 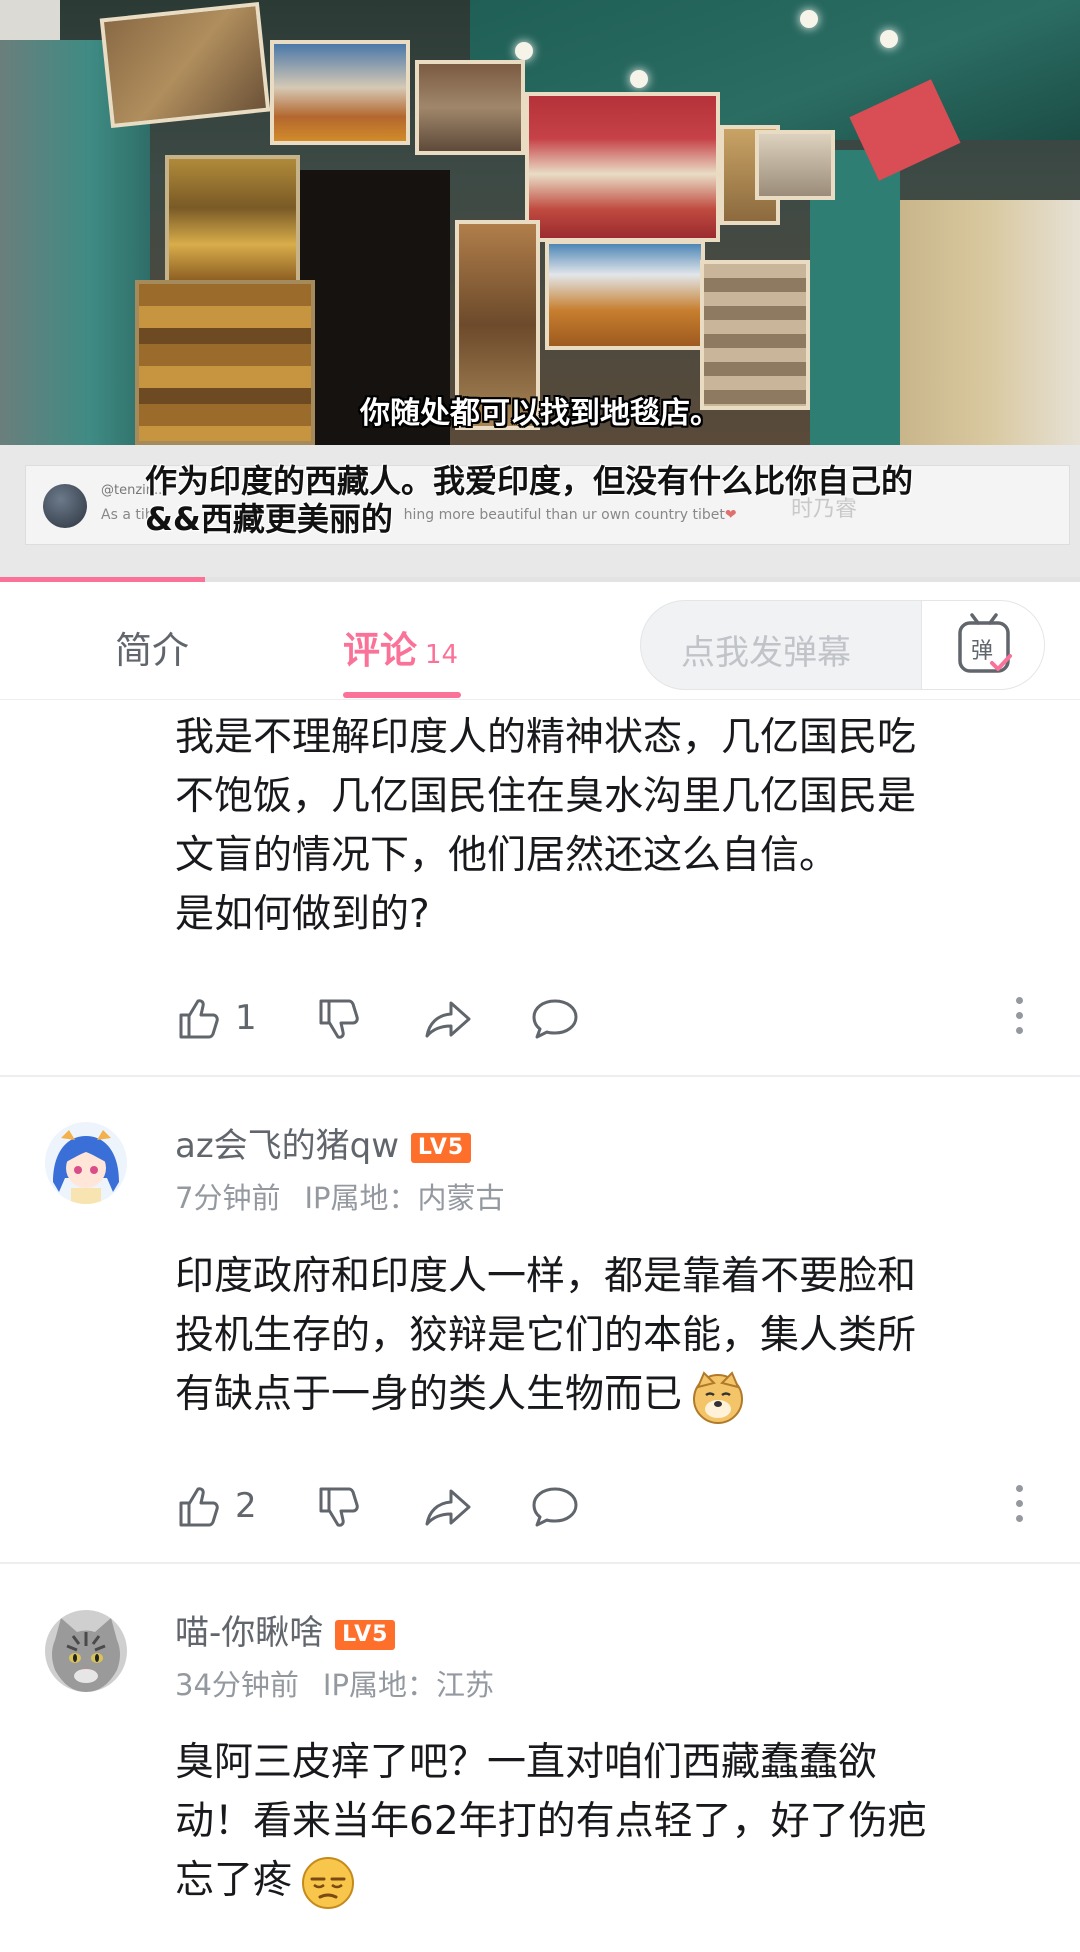 What do you see at coordinates (429, 1394) in the screenshot?
I see `comment-line-text: 有缺点于一身的类人生物而已` at bounding box center [429, 1394].